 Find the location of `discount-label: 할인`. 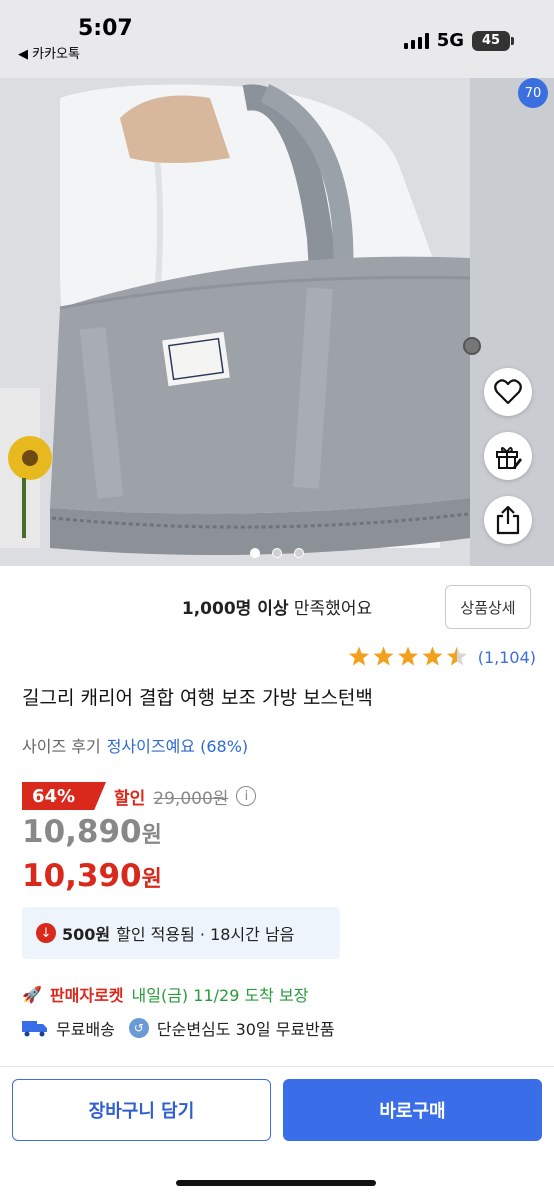

discount-label: 할인 is located at coordinates (130, 798).